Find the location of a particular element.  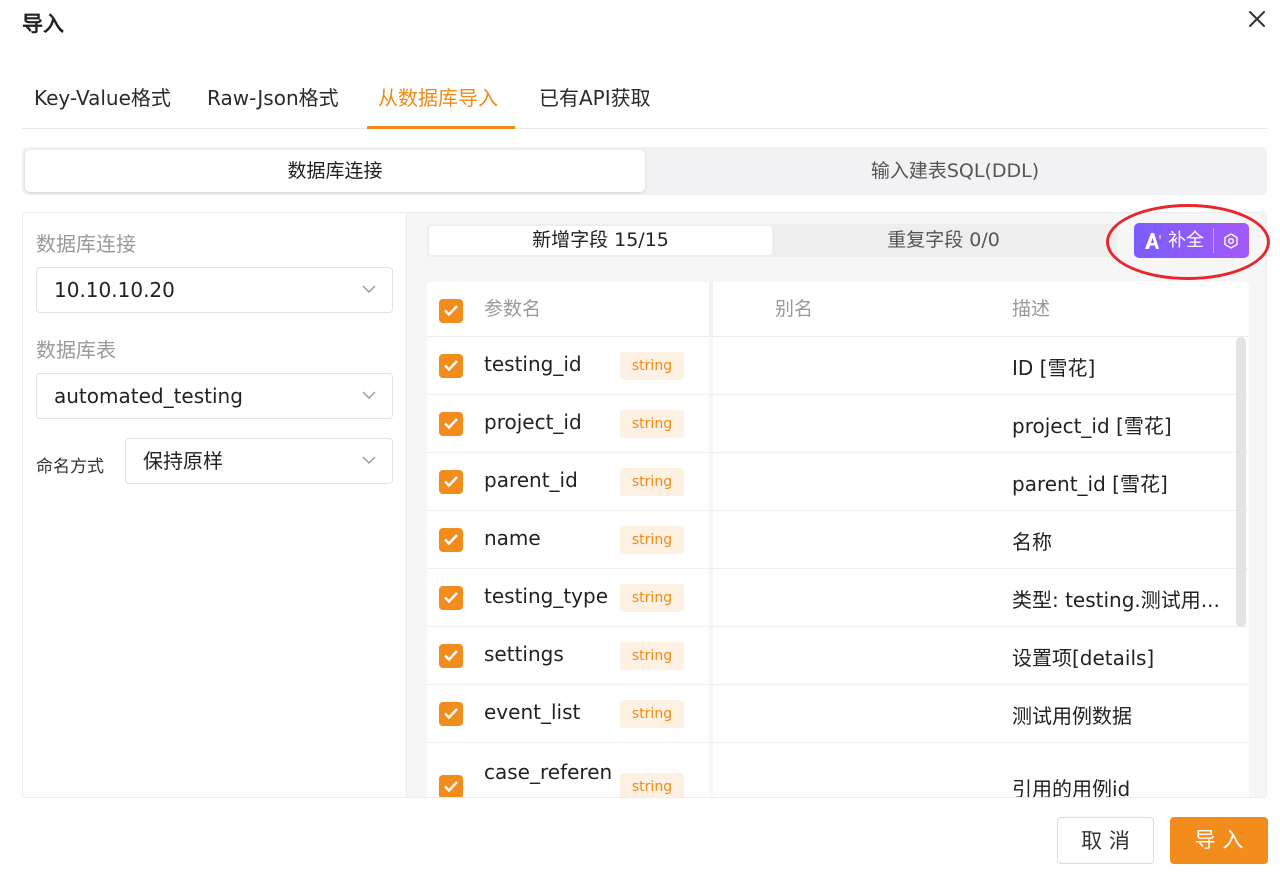

table-row: event_list string 测试用例数据 is located at coordinates (838, 714).